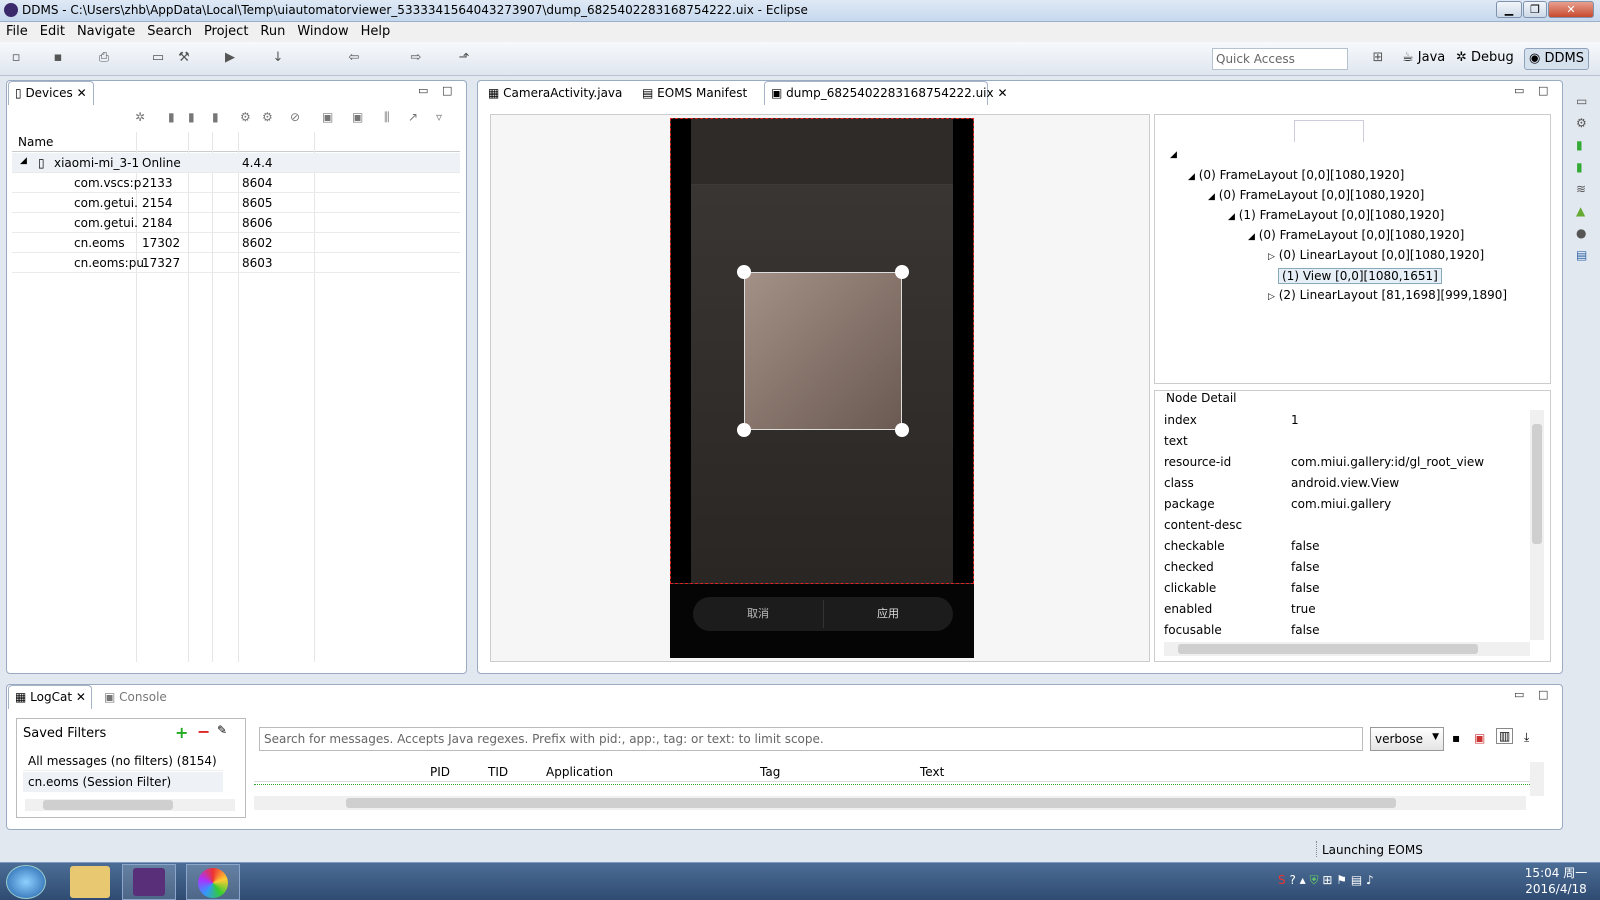  Describe the element at coordinates (1580, 211) in the screenshot. I see `android-icon: ▲` at that location.